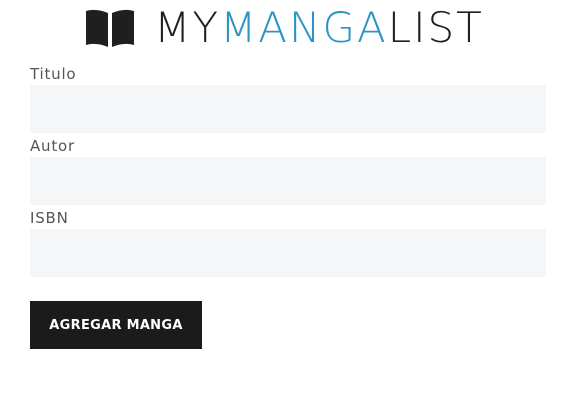 This screenshot has height=416, width=568. What do you see at coordinates (116, 325) in the screenshot?
I see `agregar-manga-button: AGREGAR MANGA` at bounding box center [116, 325].